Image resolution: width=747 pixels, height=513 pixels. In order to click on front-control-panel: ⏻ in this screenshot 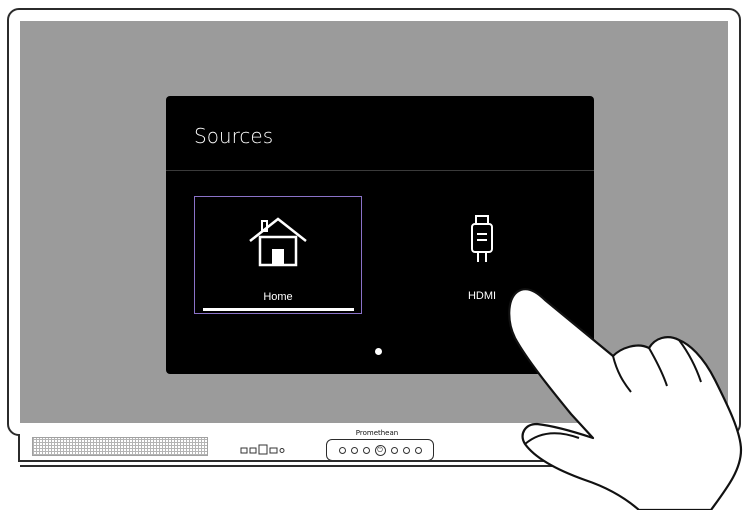, I will do `click(380, 450)`.